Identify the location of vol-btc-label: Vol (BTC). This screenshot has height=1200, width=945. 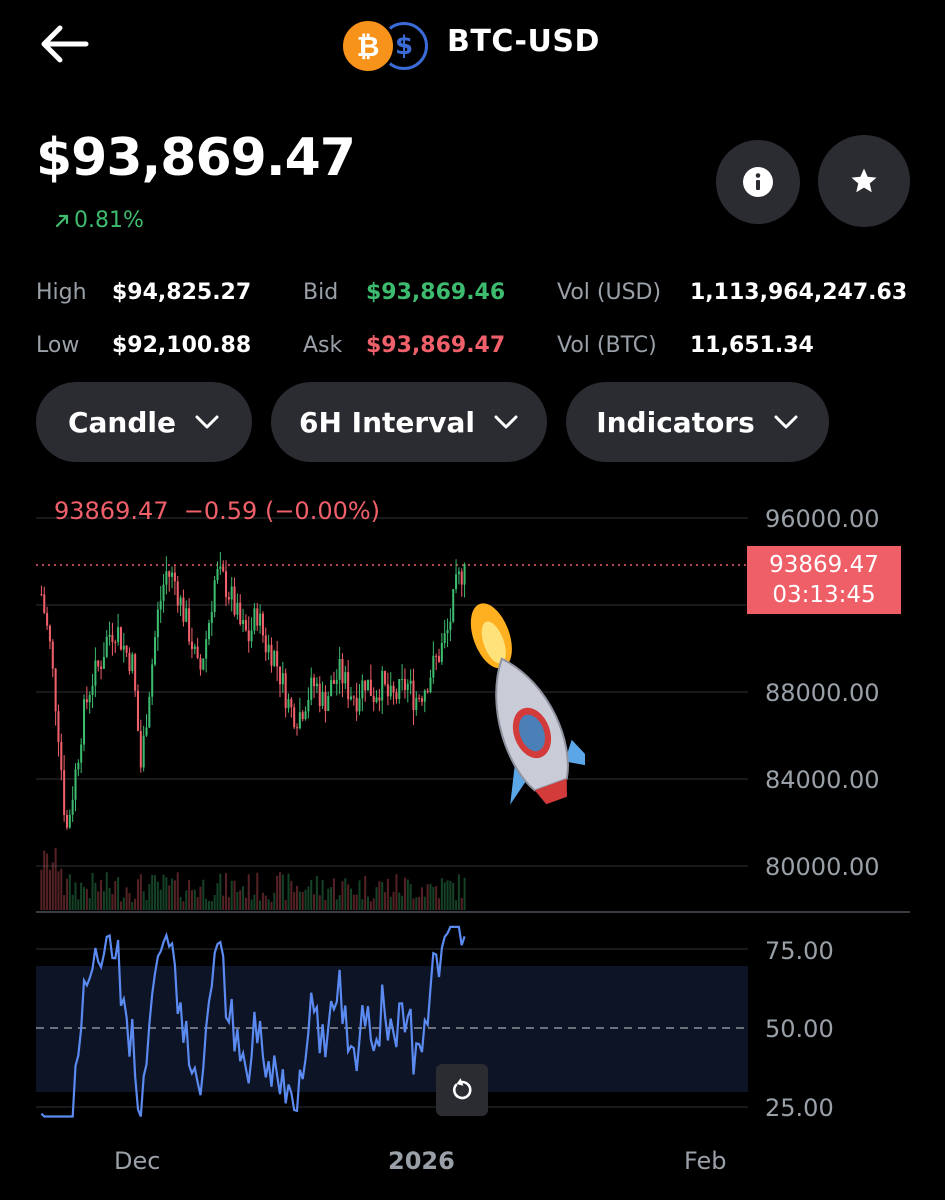
(607, 345).